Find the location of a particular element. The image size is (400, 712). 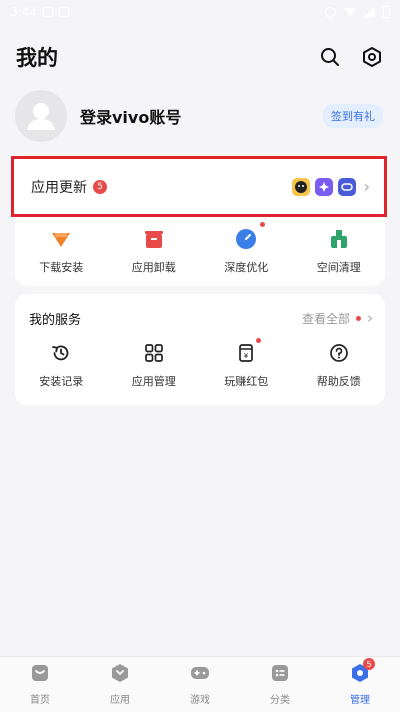

category-icon is located at coordinates (280, 673).